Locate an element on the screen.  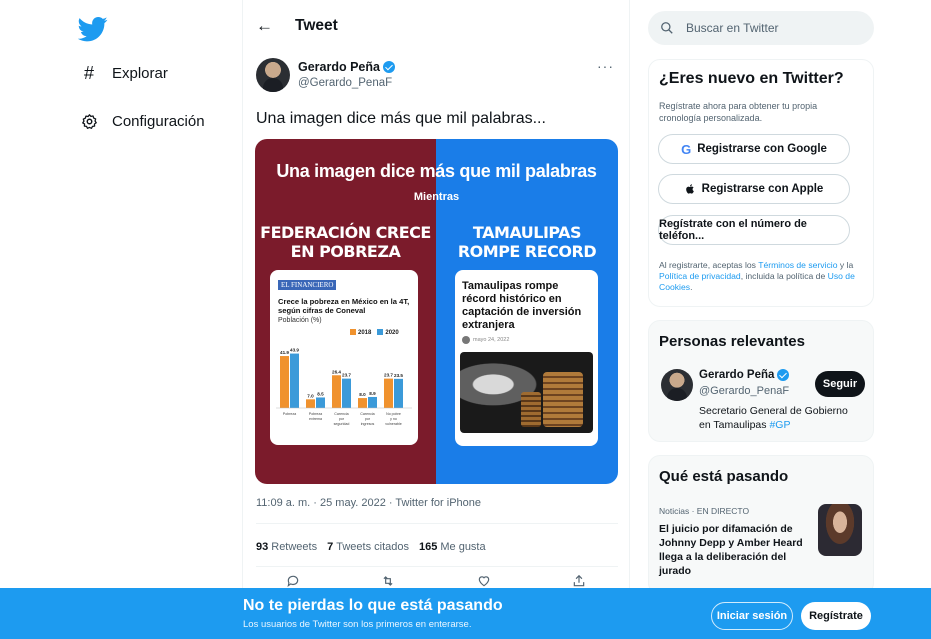
signup-apple-button: Registrarse con Apple is located at coordinates (754, 189).